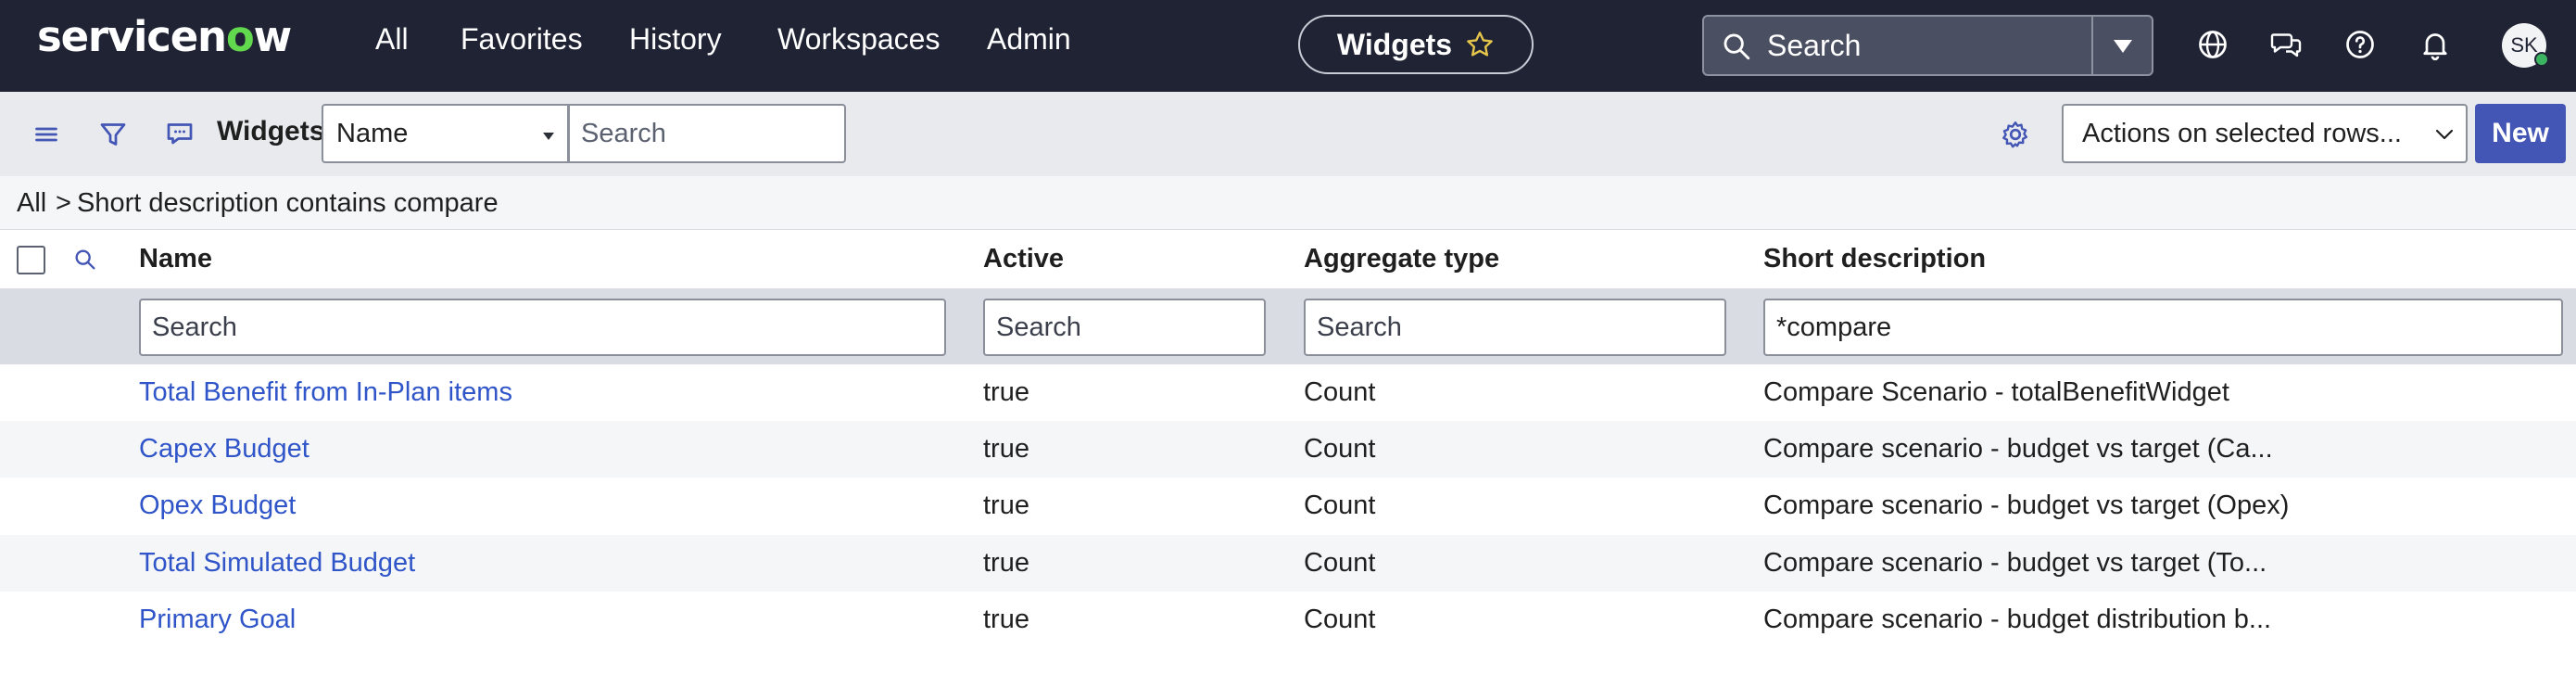 Image resolution: width=2576 pixels, height=675 pixels. I want to click on search-field-select-value: Name, so click(372, 133).